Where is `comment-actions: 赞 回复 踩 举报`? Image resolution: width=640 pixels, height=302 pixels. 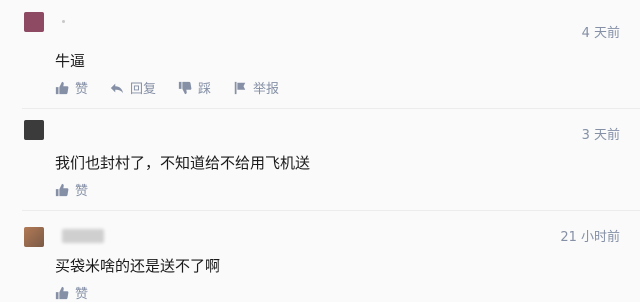 comment-actions: 赞 回复 踩 举报 is located at coordinates (178, 87).